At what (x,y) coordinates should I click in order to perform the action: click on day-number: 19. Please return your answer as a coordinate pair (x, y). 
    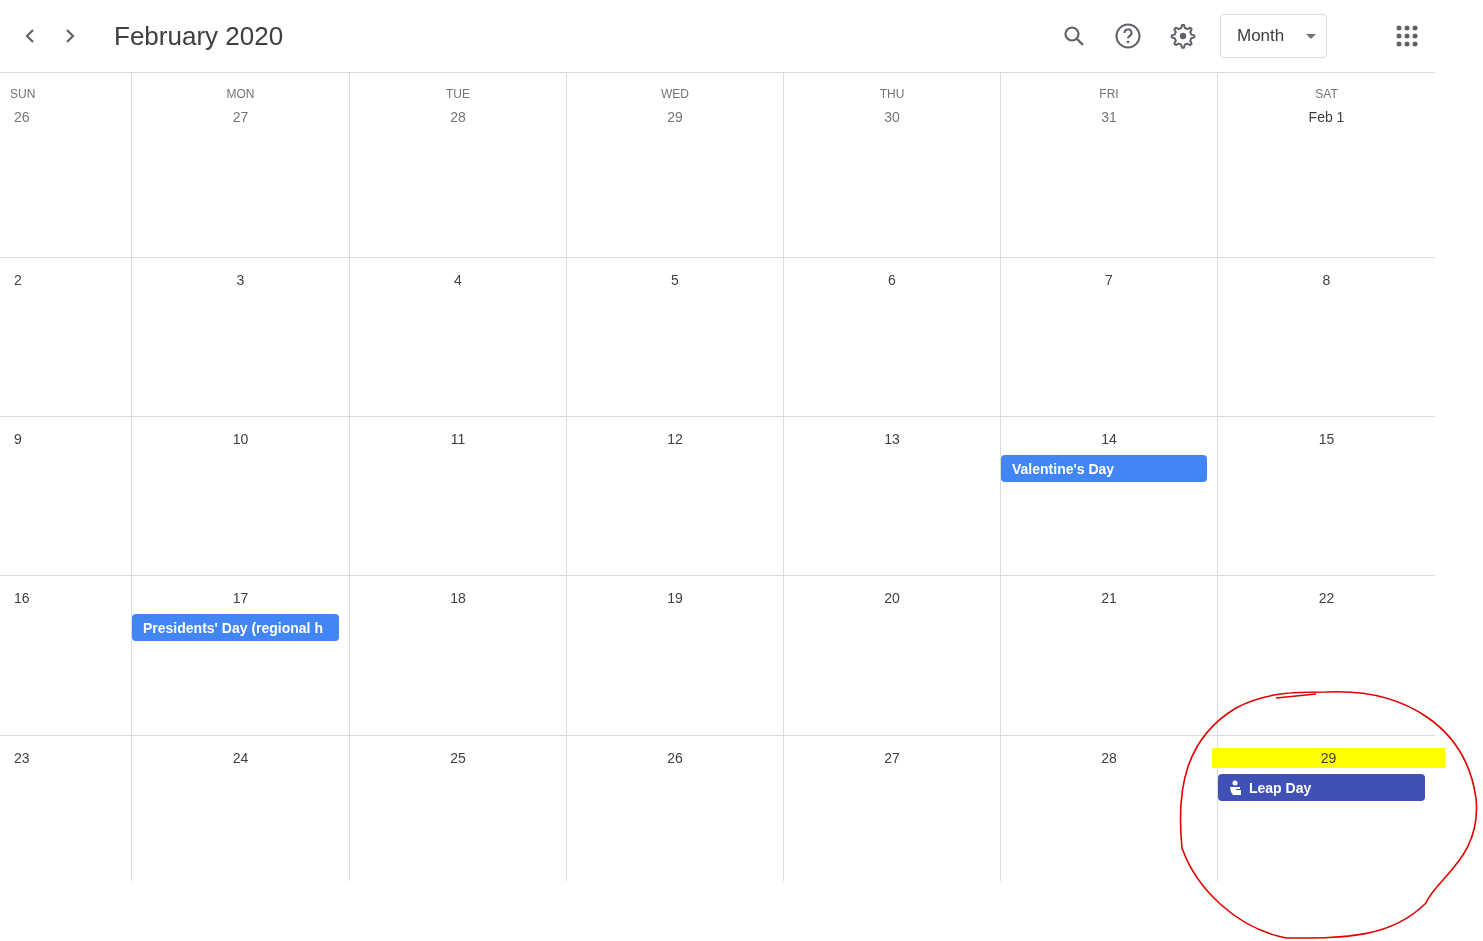
    Looking at the image, I should click on (675, 598).